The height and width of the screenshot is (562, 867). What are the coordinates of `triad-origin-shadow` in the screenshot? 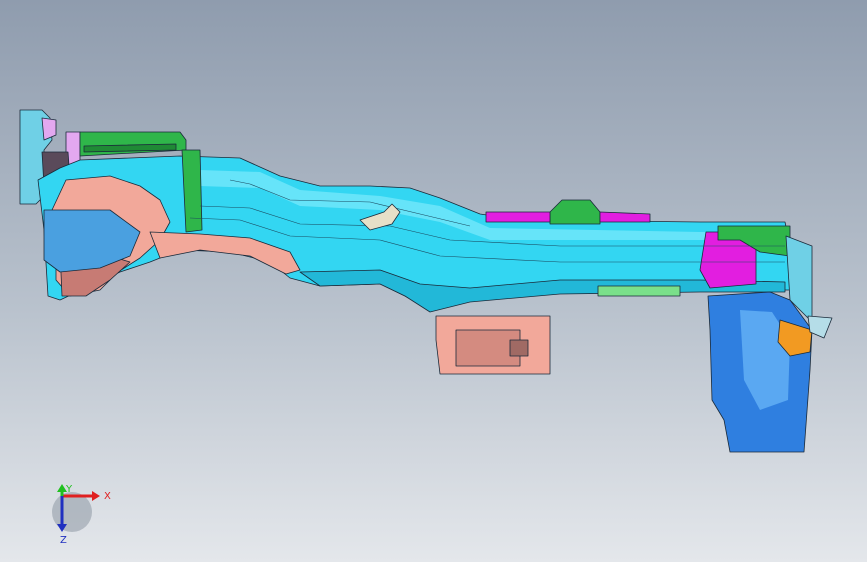 It's located at (72, 512).